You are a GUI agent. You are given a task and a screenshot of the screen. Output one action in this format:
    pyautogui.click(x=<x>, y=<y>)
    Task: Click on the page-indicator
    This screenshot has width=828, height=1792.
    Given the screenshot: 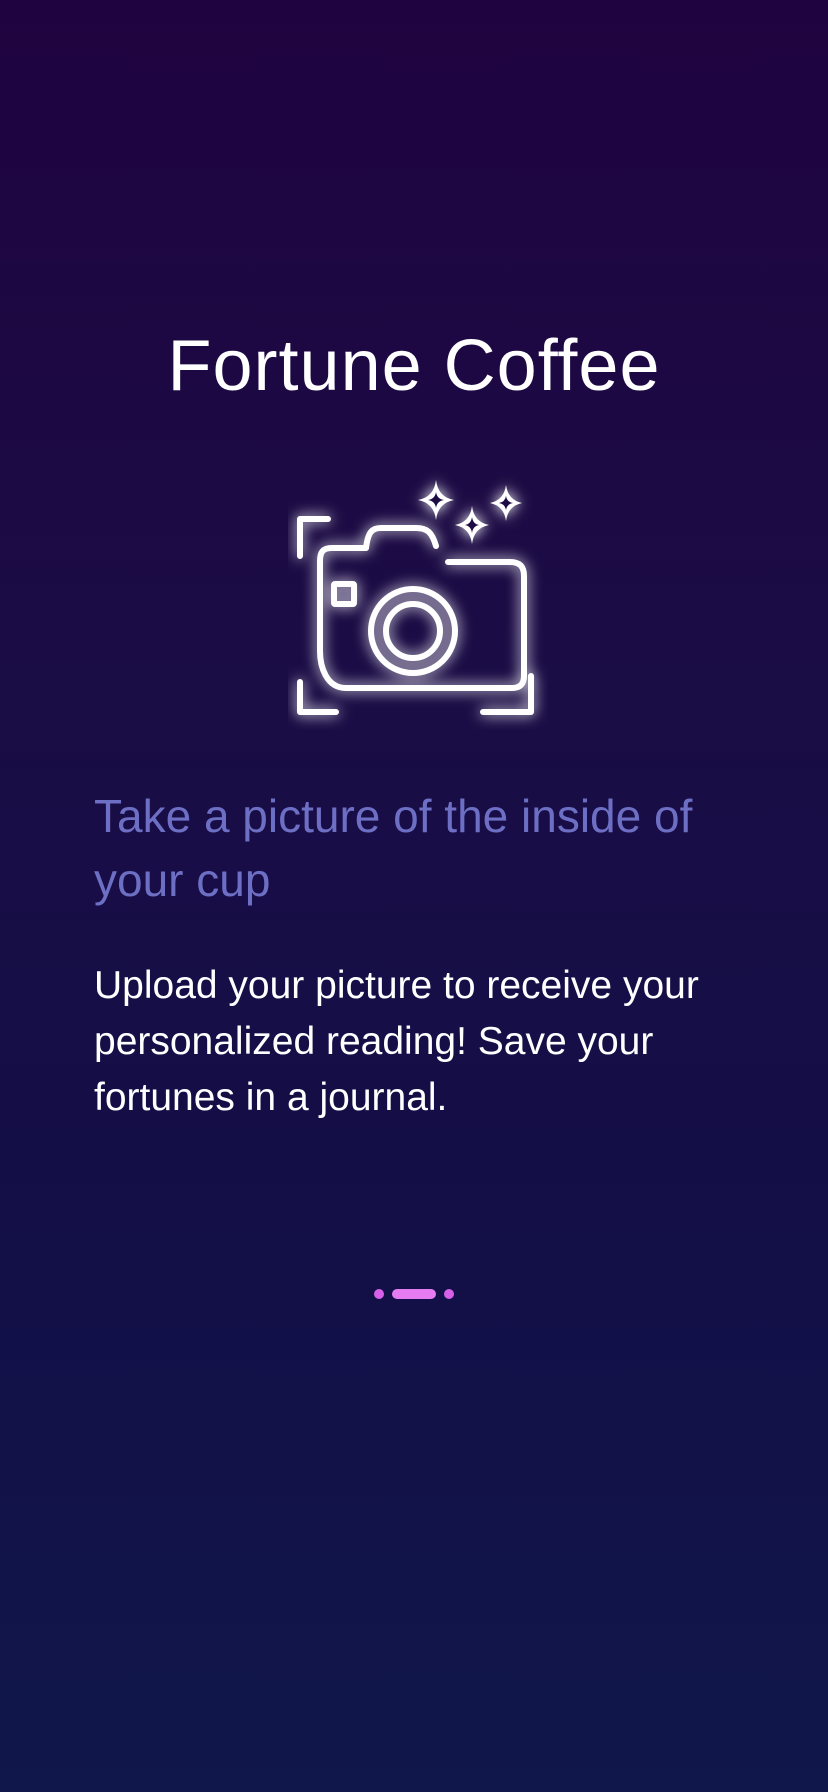 What is the action you would take?
    pyautogui.click(x=414, y=1294)
    